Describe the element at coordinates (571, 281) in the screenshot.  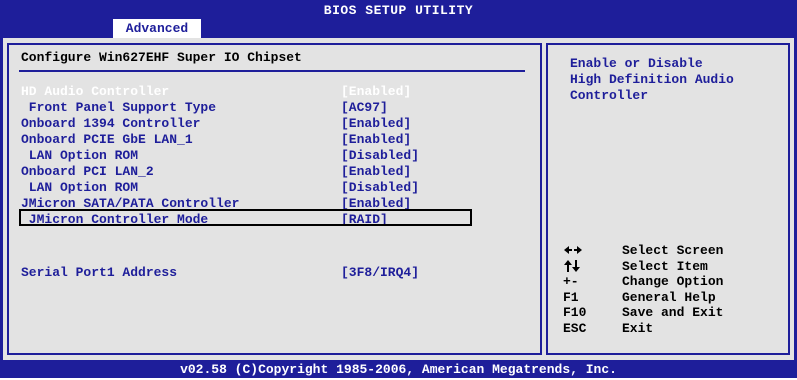
I see `key-label: +-` at that location.